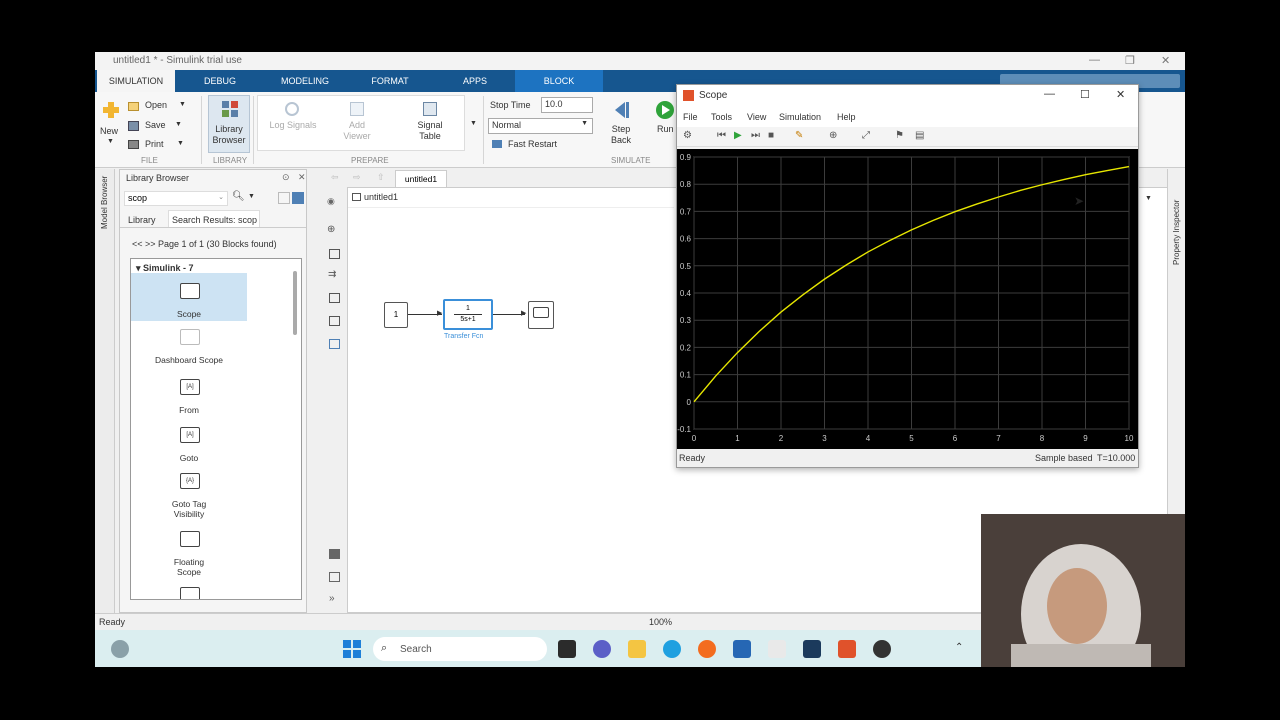 The width and height of the screenshot is (1280, 720). Describe the element at coordinates (777, 649) in the screenshot. I see `amazon-icon` at that location.